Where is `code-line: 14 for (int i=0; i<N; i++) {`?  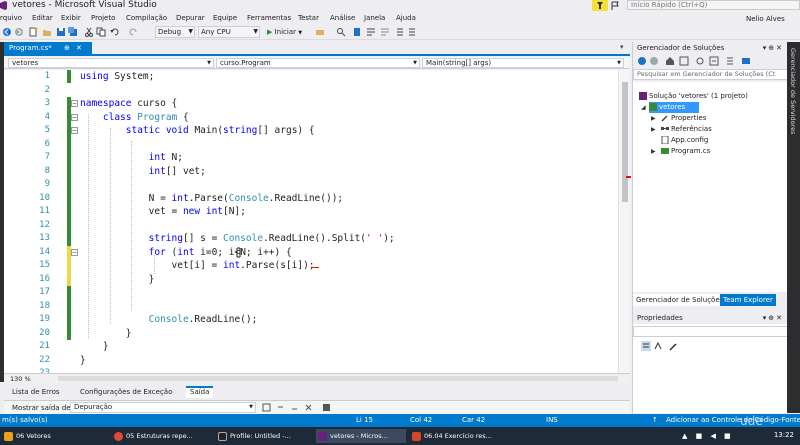 code-line: 14 for (int i=0; i<N; i++) { is located at coordinates (311, 253).